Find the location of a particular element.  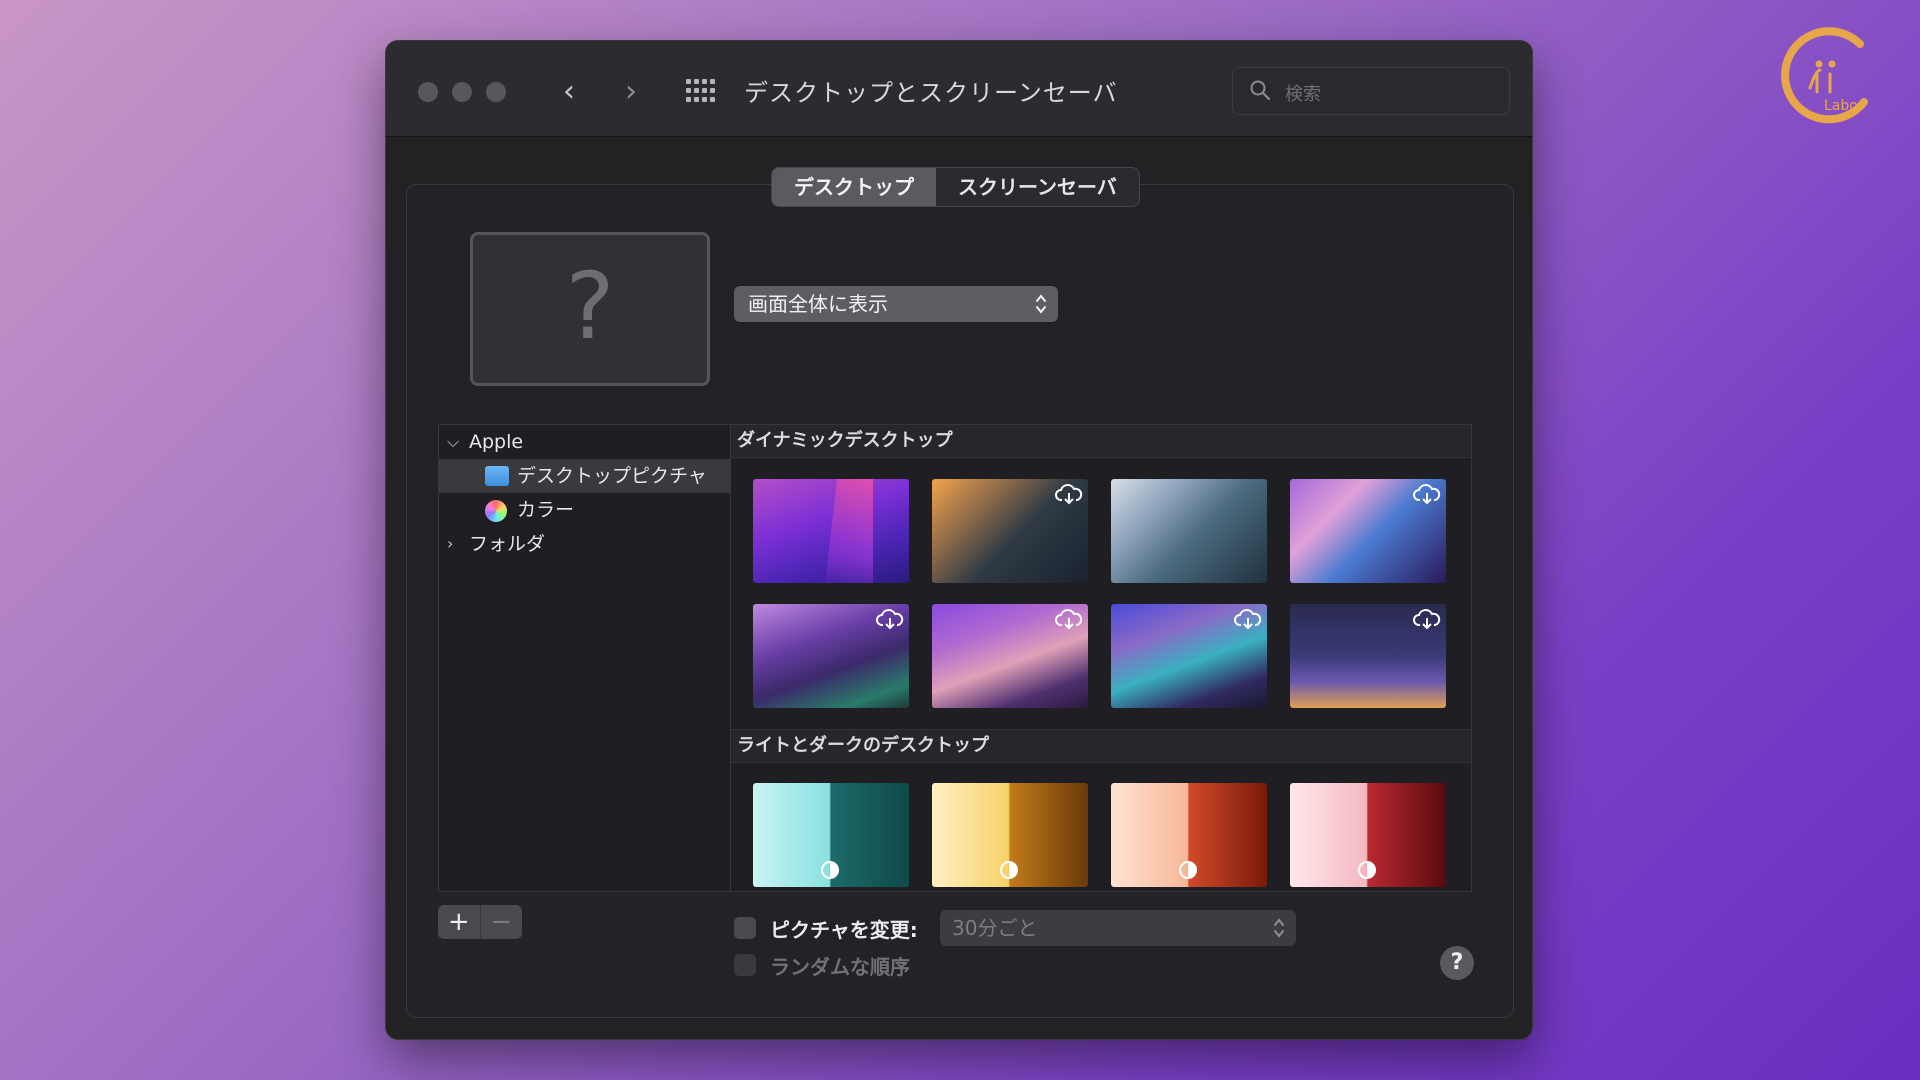

color-wheel-icon is located at coordinates (496, 511).